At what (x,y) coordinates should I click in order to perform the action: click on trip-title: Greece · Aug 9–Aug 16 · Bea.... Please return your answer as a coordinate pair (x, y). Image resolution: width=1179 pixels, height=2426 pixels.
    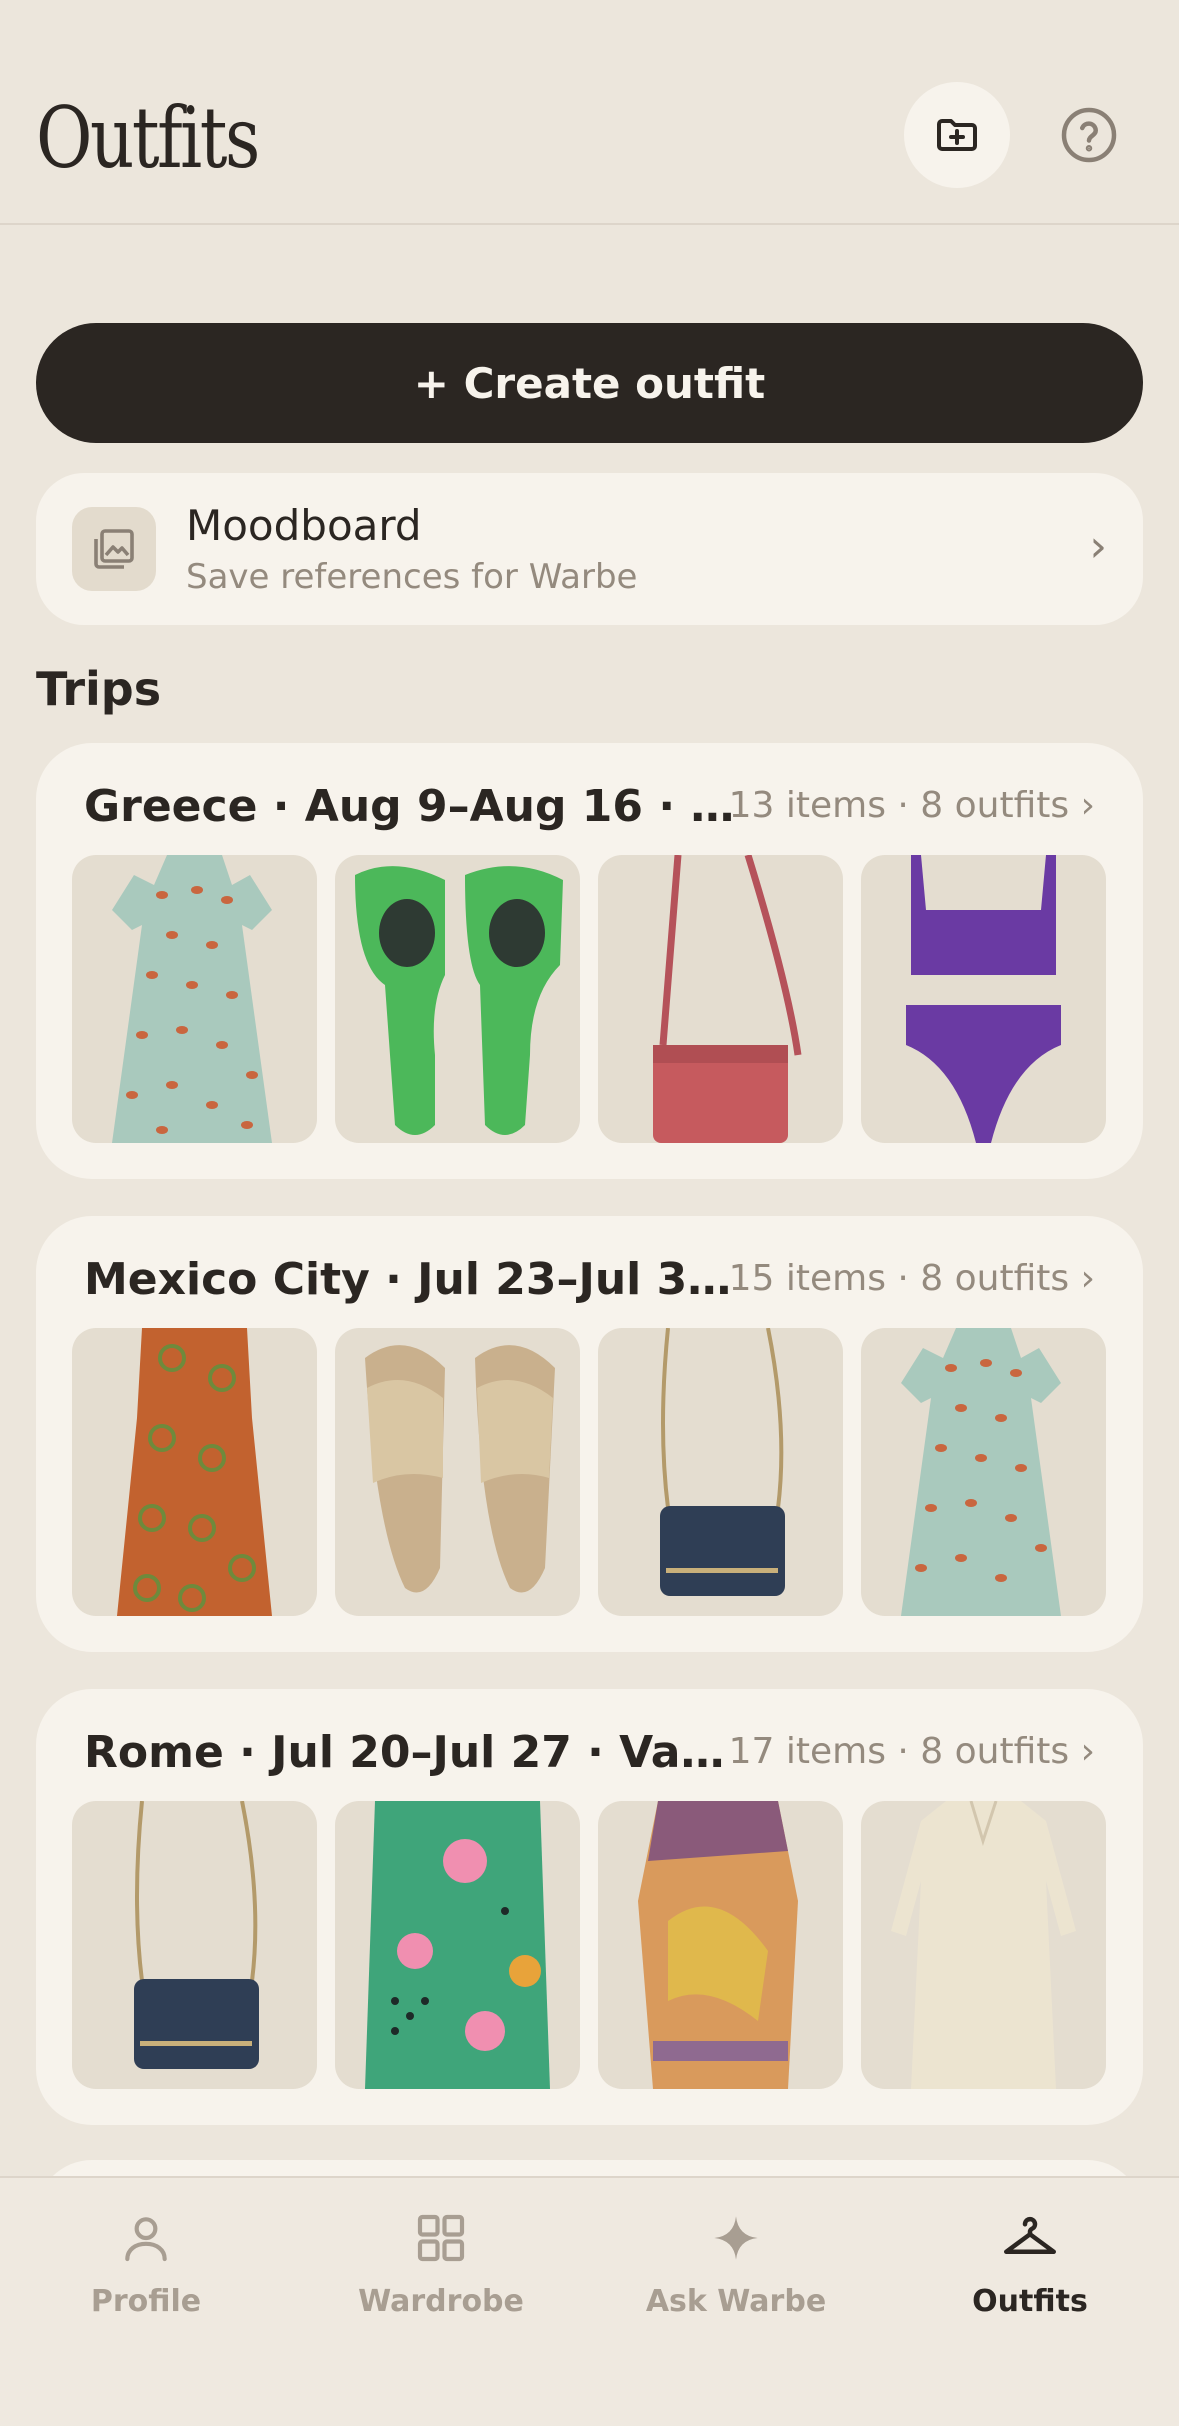
    Looking at the image, I should click on (414, 806).